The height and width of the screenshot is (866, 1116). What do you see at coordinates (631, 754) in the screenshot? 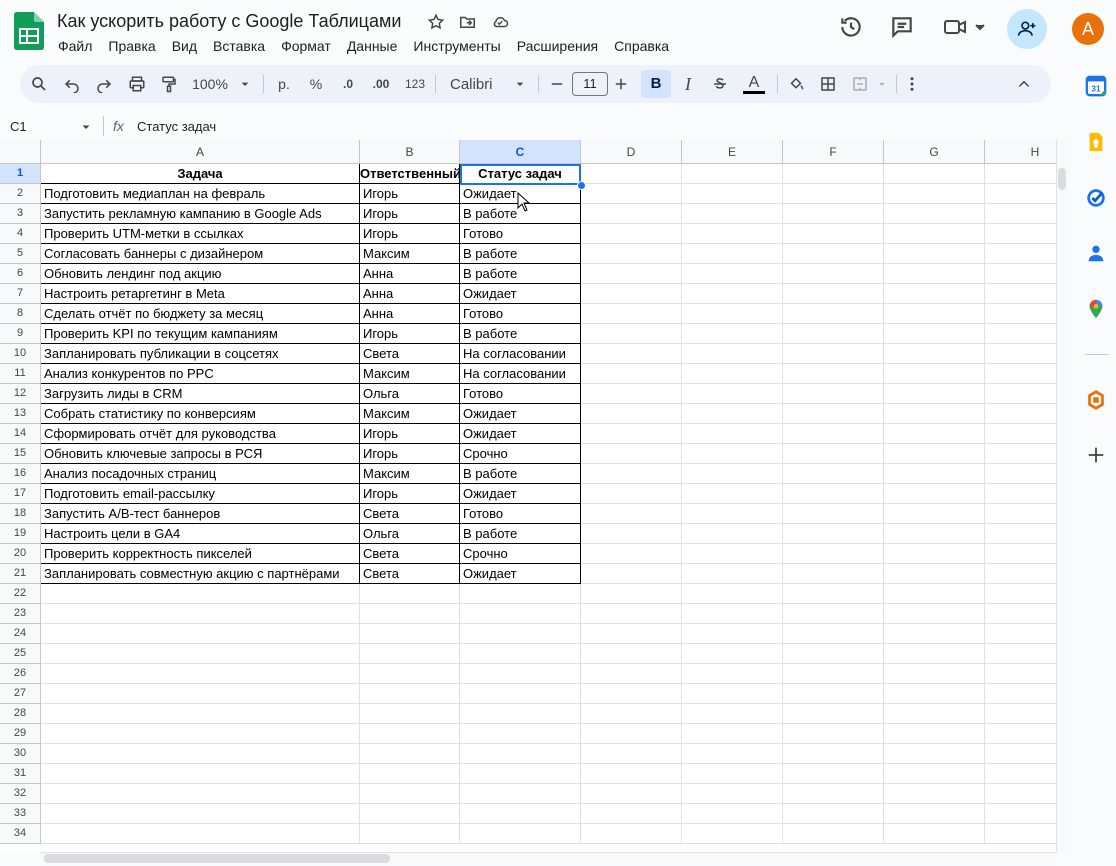
I see `cell-d30` at bounding box center [631, 754].